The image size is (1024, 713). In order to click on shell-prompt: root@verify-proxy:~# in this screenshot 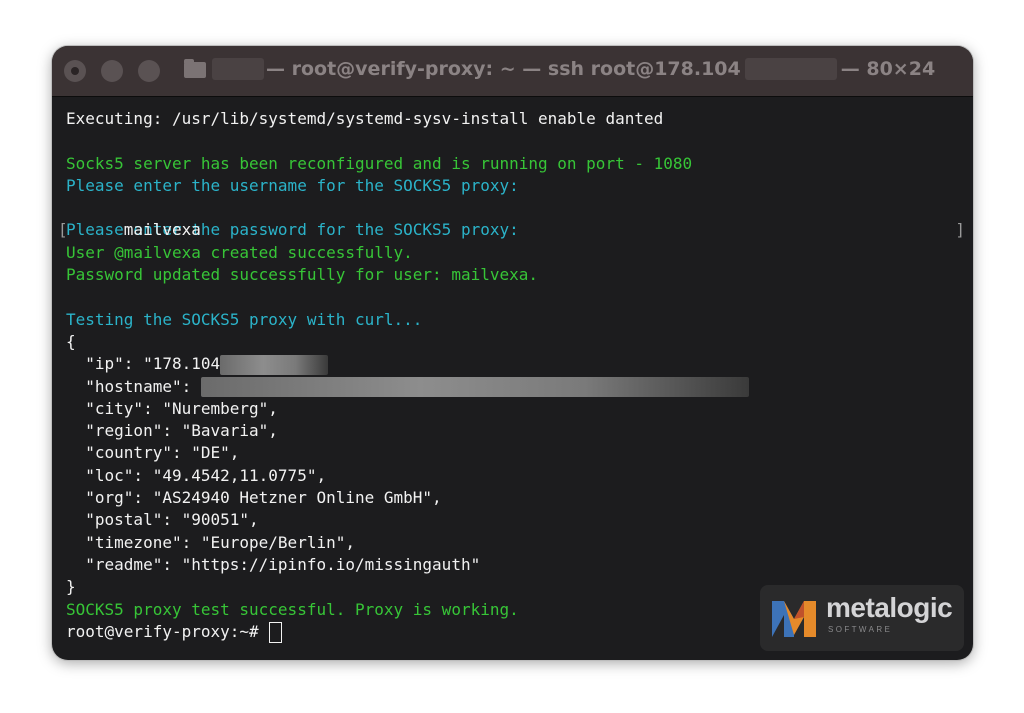, I will do `click(167, 631)`.